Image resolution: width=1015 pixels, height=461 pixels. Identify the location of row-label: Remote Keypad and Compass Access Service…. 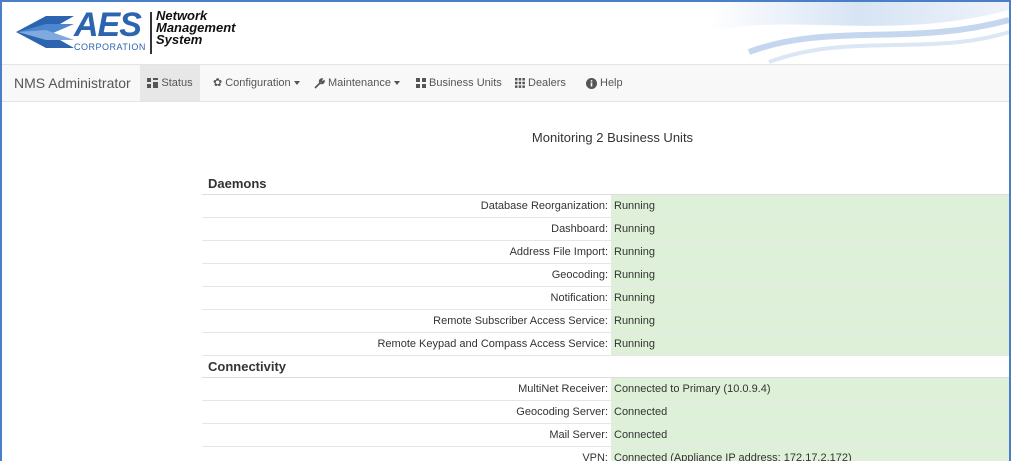
(492, 344).